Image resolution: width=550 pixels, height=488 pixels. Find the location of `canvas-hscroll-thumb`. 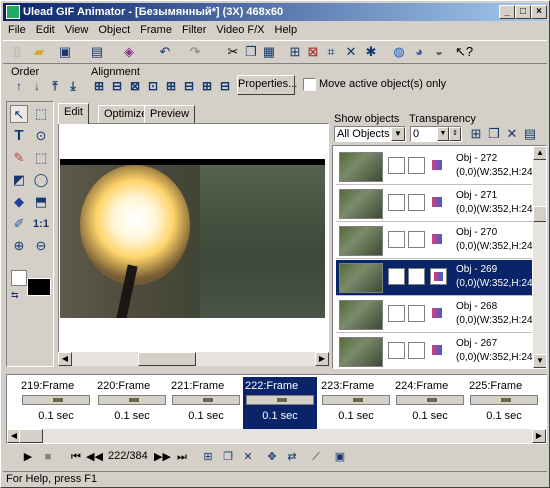

canvas-hscroll-thumb is located at coordinates (167, 359).